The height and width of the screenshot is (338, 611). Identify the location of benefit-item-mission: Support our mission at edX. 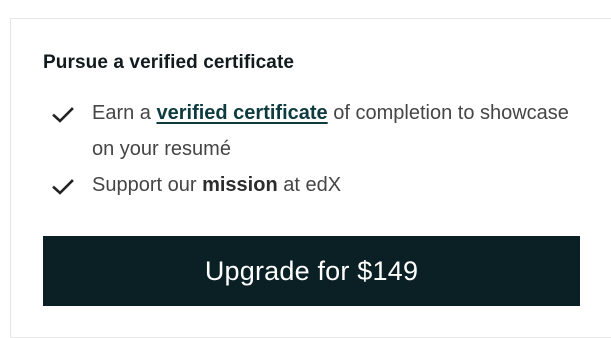
(312, 185).